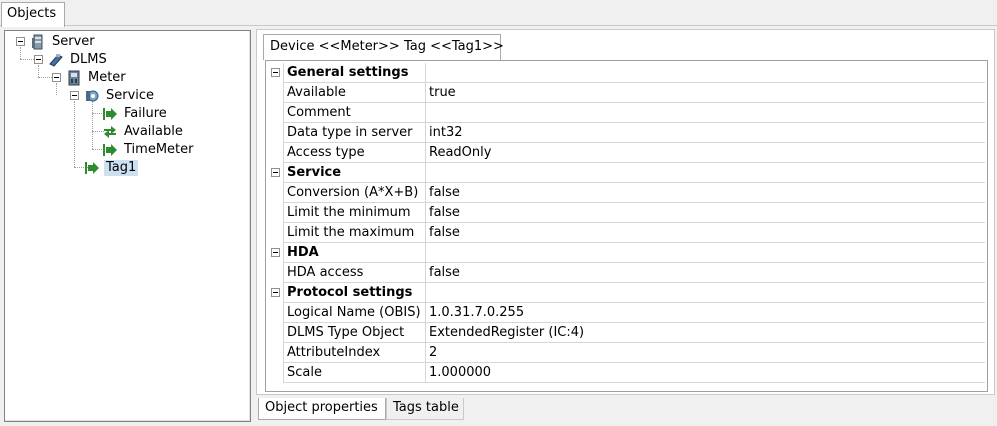  I want to click on tree-node-label: Failure, so click(145, 113).